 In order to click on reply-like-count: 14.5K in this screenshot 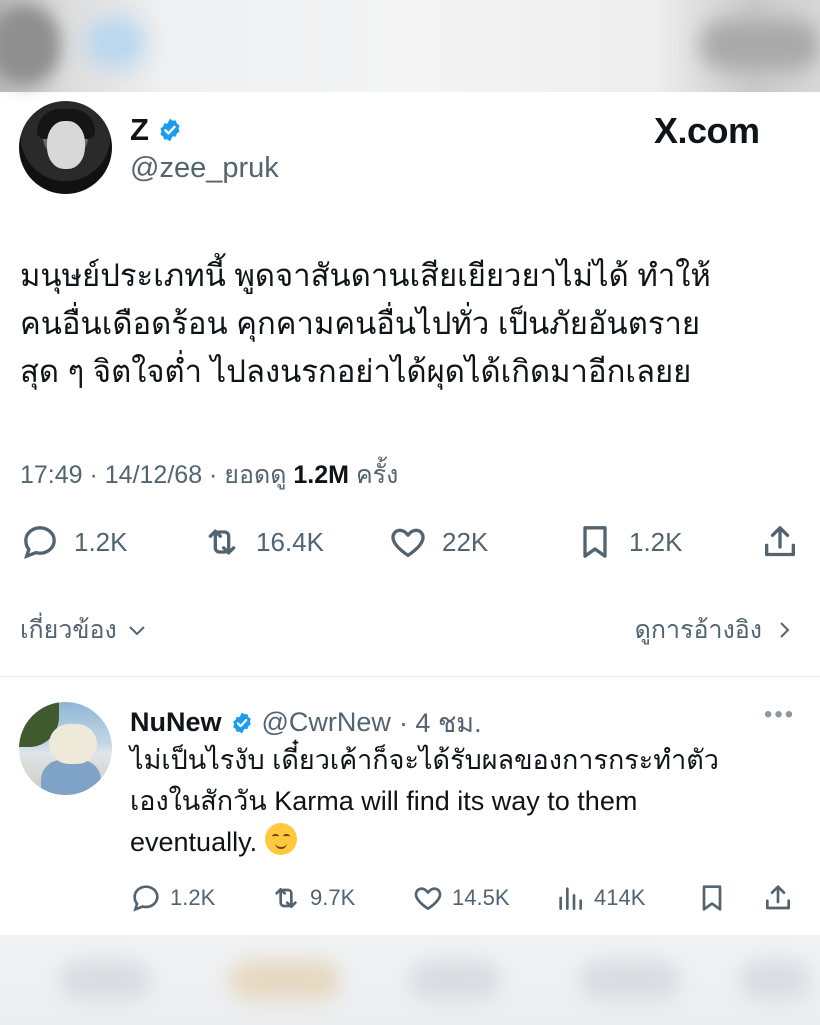, I will do `click(481, 897)`.